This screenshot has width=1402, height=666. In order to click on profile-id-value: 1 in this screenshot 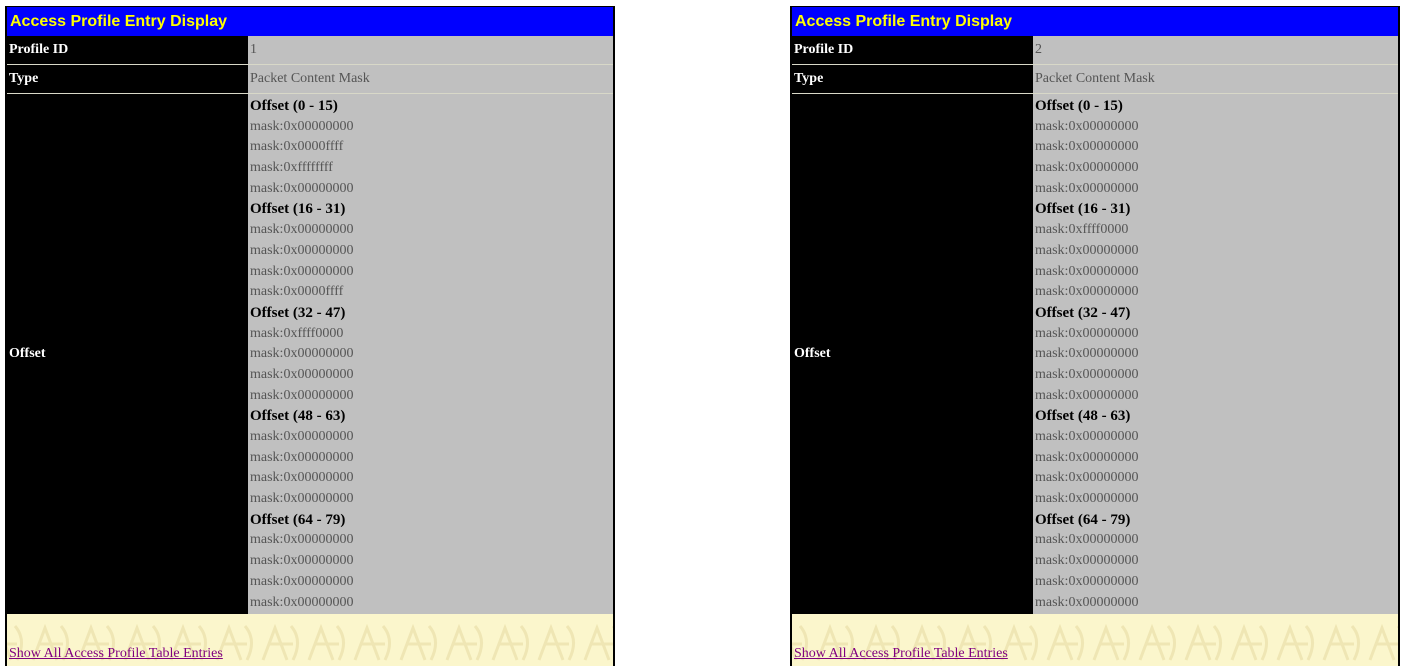, I will do `click(430, 50)`.